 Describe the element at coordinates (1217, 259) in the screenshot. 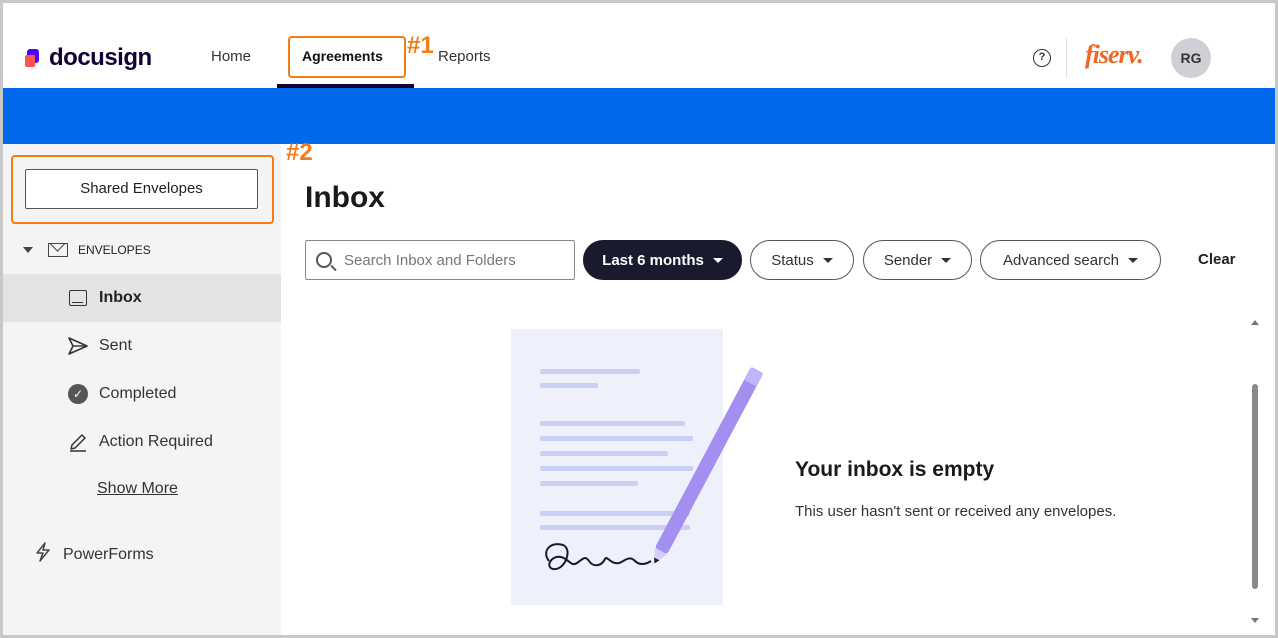

I see `clear-filters-button: Clear` at that location.